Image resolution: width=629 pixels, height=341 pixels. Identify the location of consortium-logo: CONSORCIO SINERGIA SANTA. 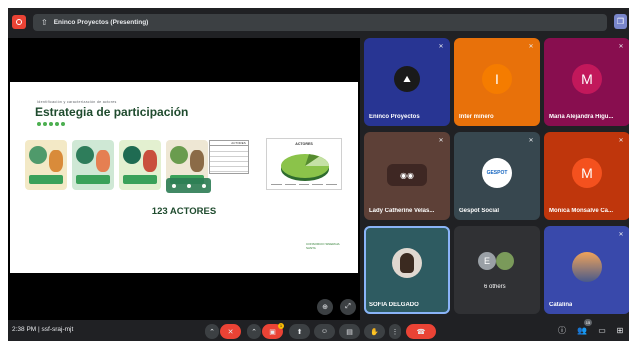
(323, 246).